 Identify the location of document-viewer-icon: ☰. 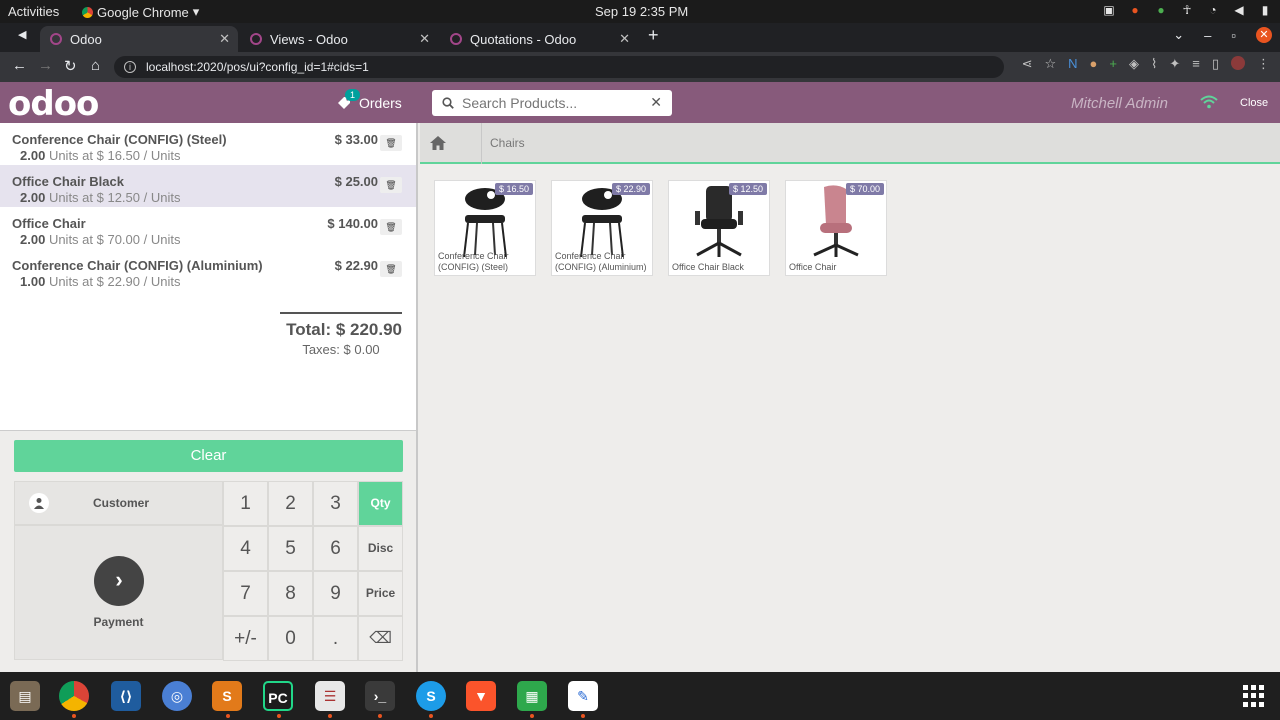
(330, 696).